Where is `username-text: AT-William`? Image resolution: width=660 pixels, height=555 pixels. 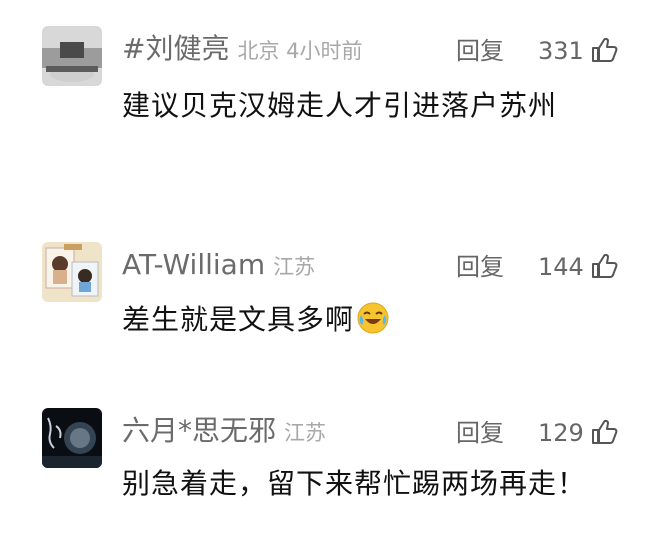 username-text: AT-William is located at coordinates (193, 264).